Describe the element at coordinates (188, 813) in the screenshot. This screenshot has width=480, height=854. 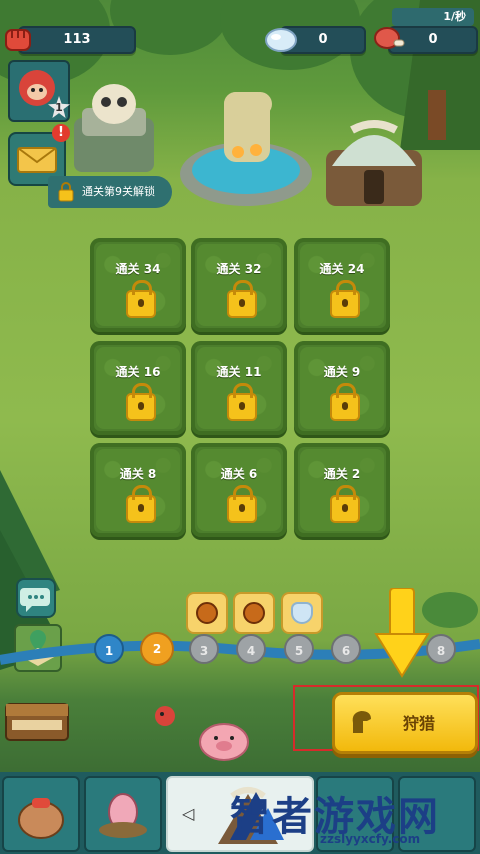
I see `chevron-left-icon: ◁` at that location.